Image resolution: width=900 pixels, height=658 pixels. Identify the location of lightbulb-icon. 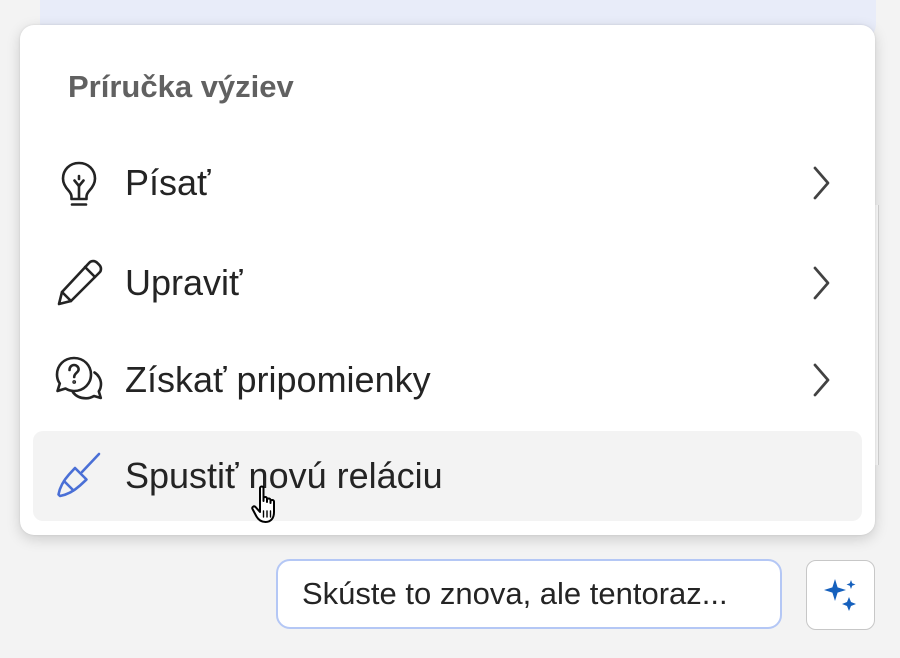
(79, 183).